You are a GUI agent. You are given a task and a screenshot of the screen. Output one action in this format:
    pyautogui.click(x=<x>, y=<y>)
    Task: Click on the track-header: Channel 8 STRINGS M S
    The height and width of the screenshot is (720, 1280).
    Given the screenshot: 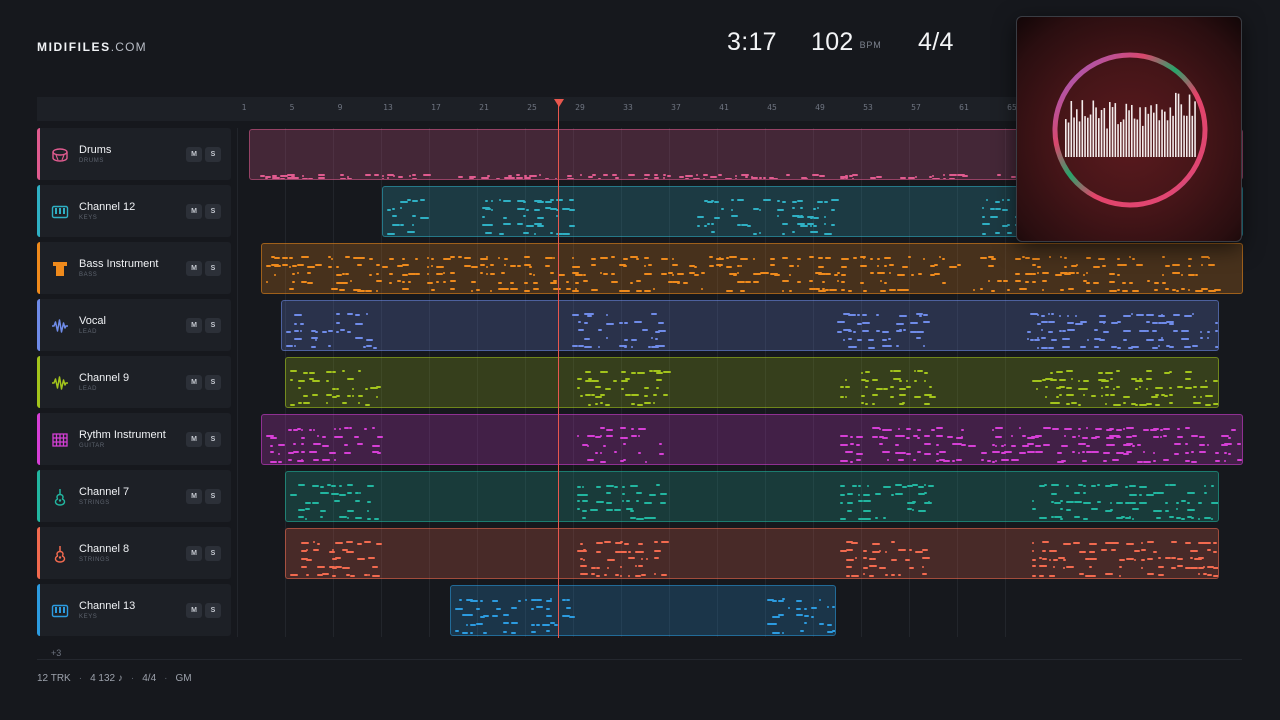 What is the action you would take?
    pyautogui.click(x=134, y=553)
    